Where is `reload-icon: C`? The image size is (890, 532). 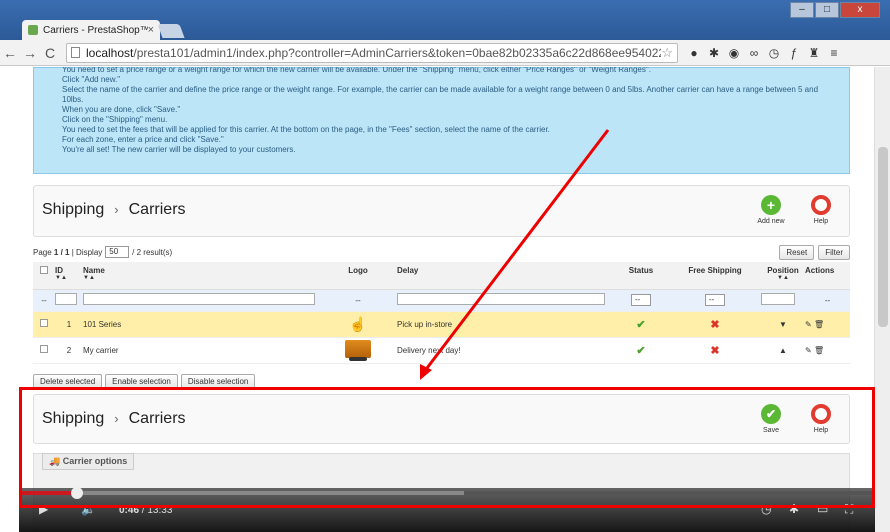 reload-icon: C is located at coordinates (50, 53).